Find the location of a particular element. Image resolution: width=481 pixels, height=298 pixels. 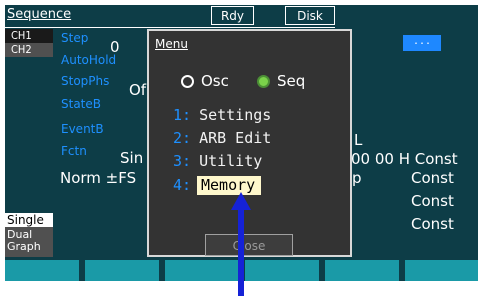

menu-item-label: Utility is located at coordinates (231, 161).